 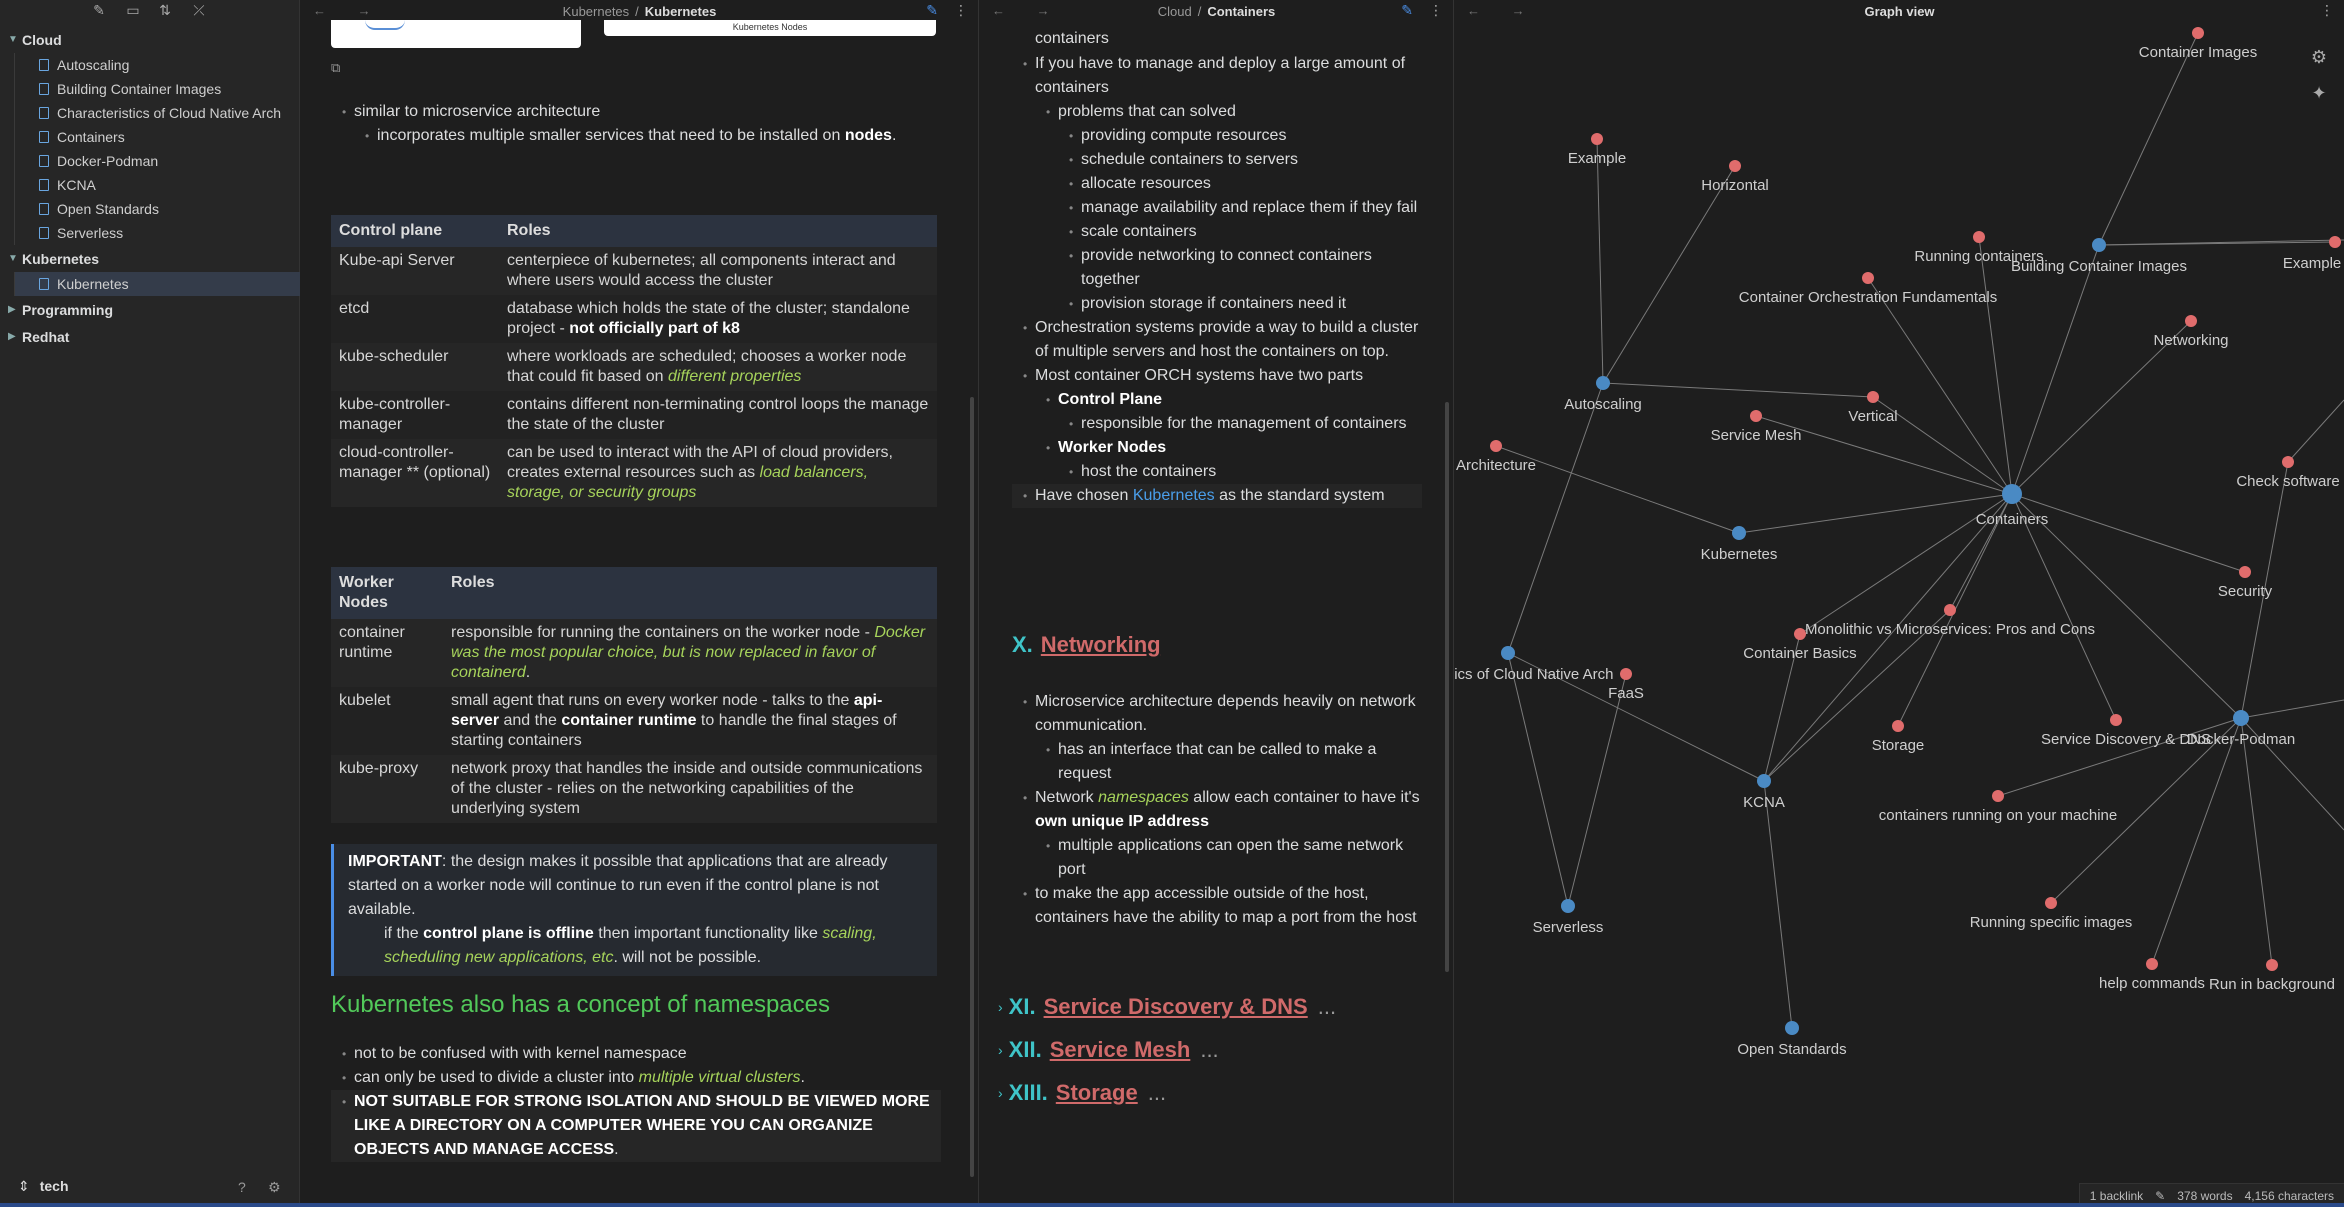 I want to click on graph-node: Running specific images, so click(x=2051, y=914).